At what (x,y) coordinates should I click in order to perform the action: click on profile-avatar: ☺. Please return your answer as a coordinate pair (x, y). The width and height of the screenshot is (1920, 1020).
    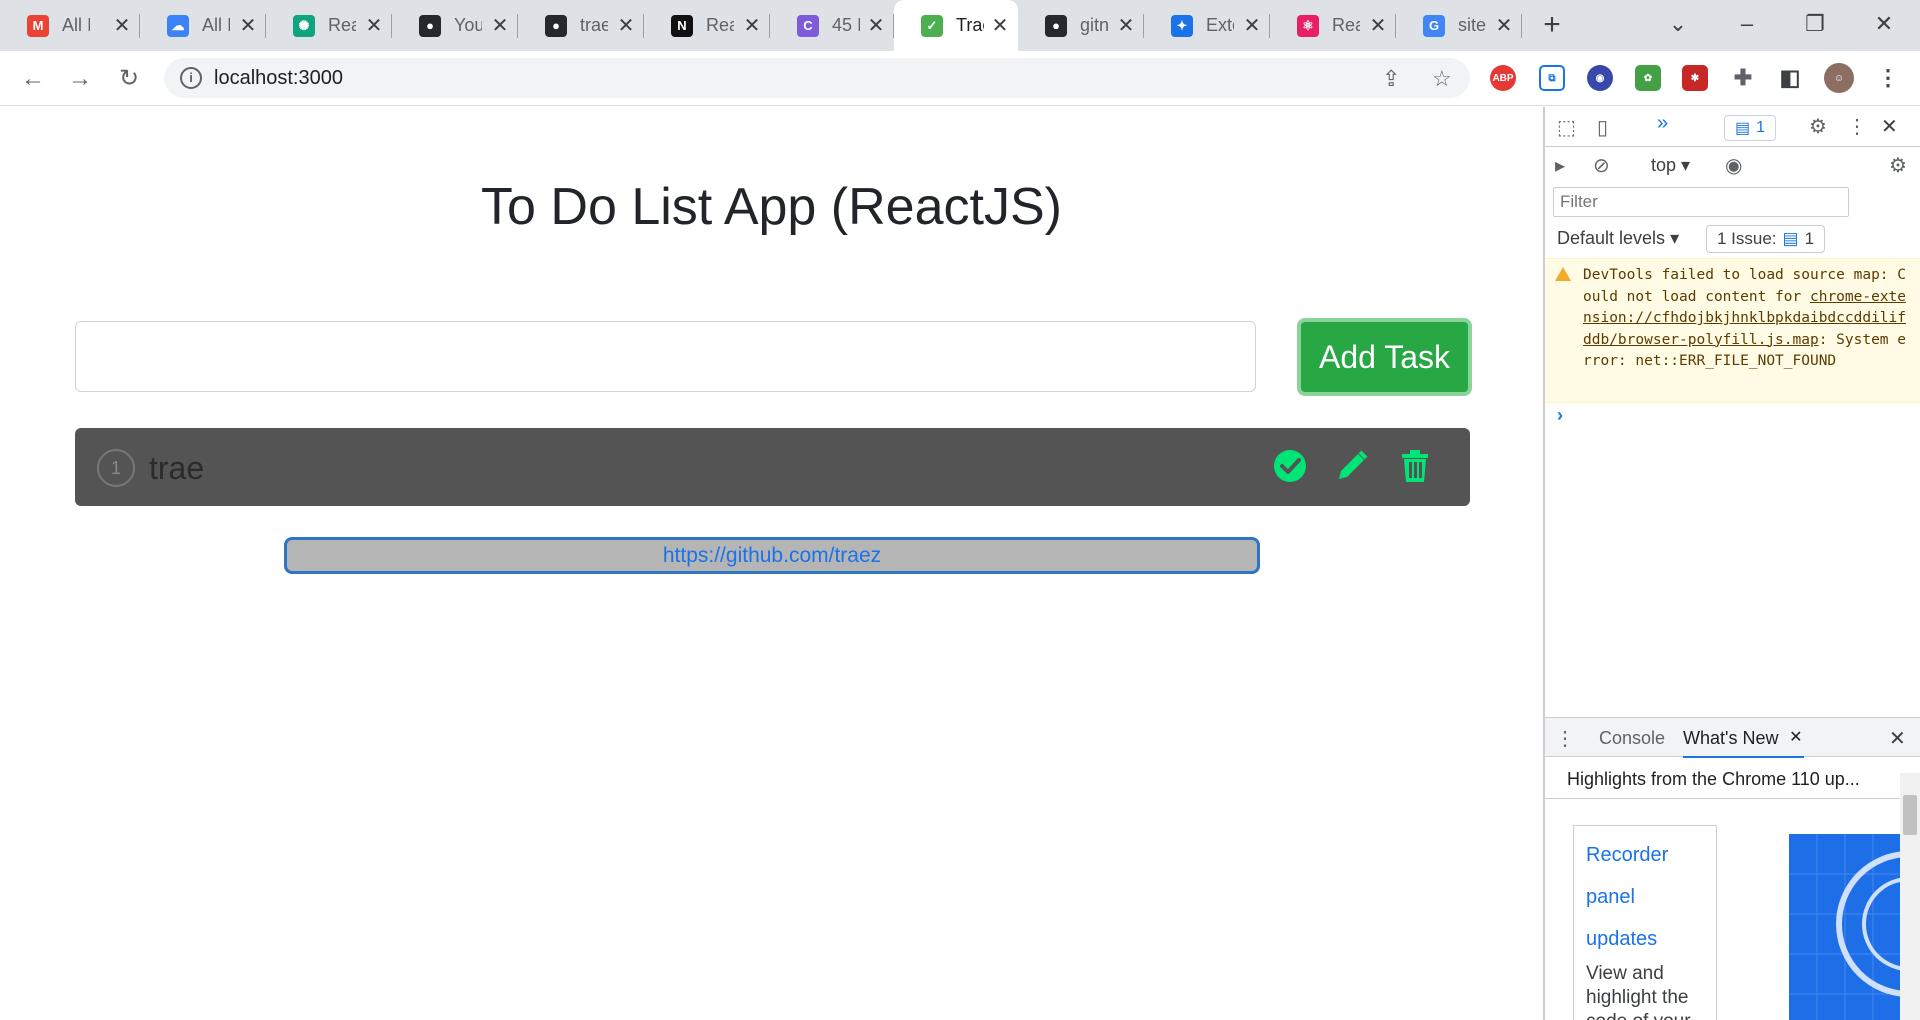
    Looking at the image, I should click on (1839, 78).